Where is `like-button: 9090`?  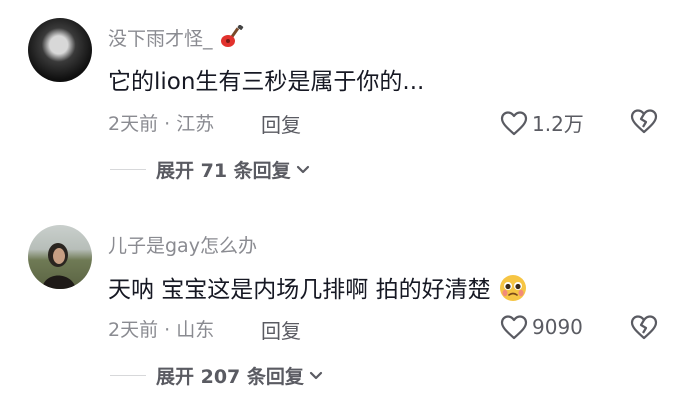
like-button: 9090 is located at coordinates (541, 327).